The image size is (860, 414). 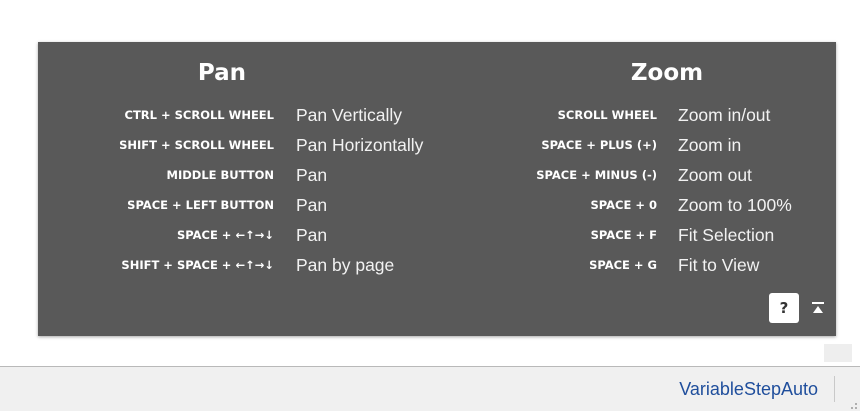 I want to click on collapse-up-icon, so click(x=818, y=308).